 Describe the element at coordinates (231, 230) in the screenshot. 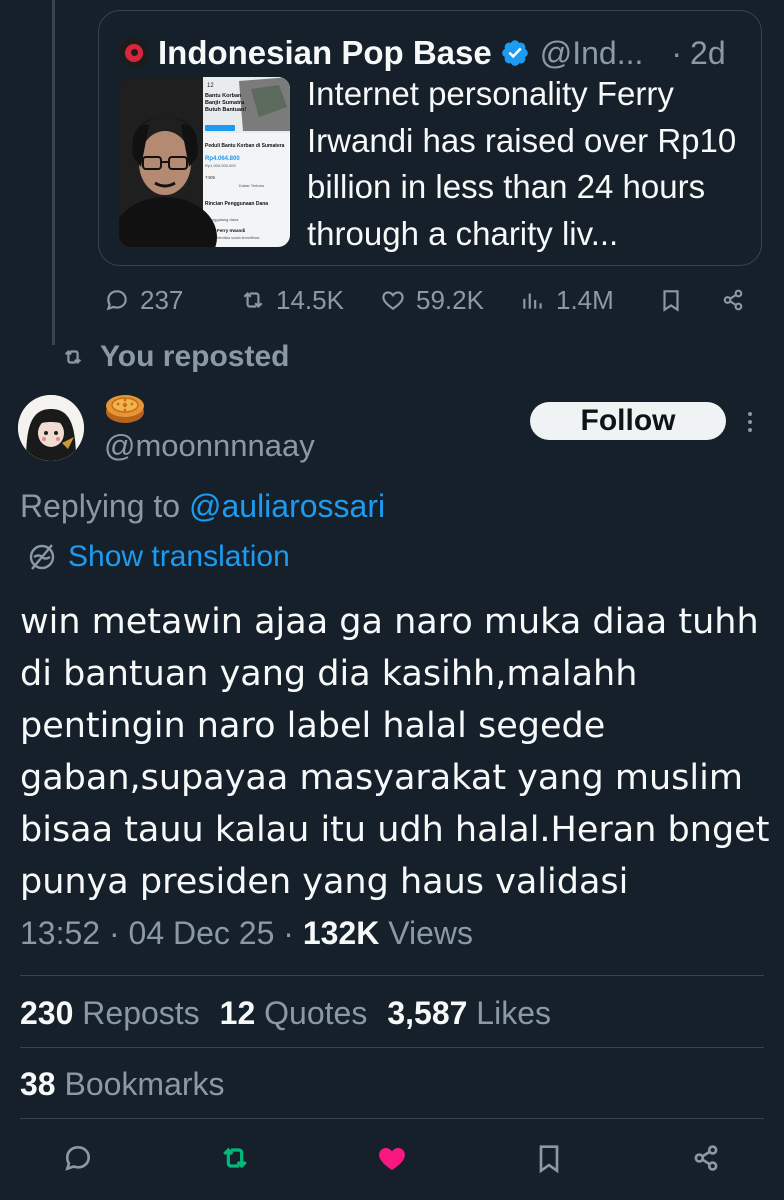

I see `thumb-text: Ferry Irwandi` at that location.